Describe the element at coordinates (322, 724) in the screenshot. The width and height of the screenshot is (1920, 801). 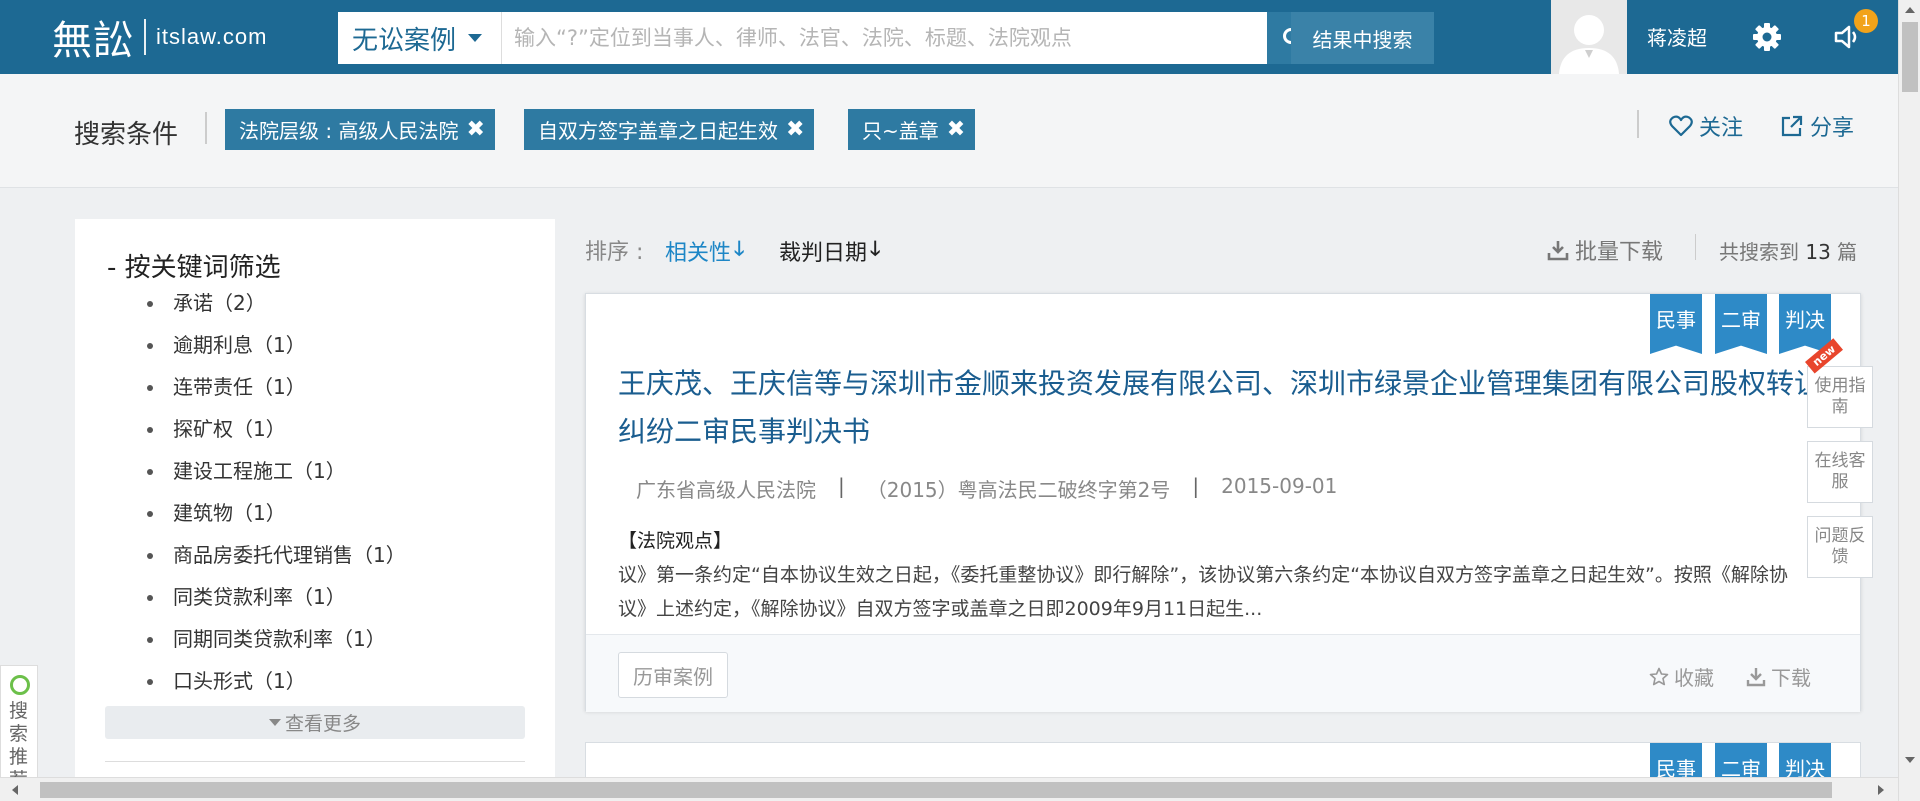
I see `show-more-label: 查看更多` at that location.